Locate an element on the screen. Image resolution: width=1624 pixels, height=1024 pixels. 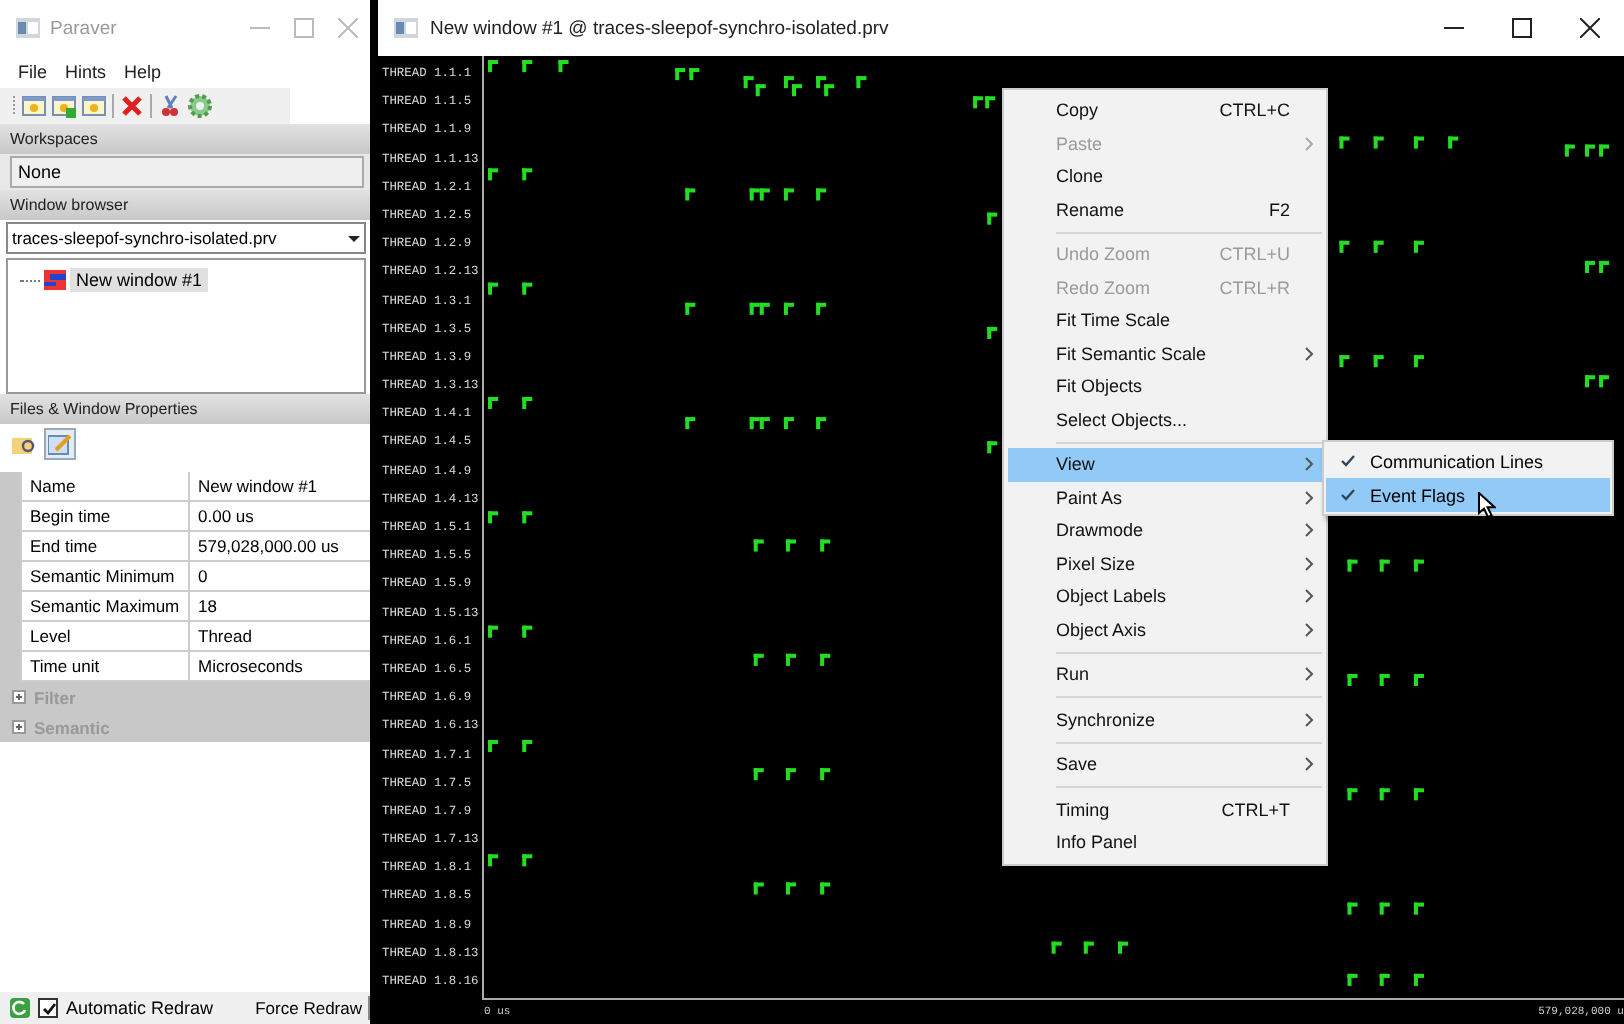
close-icon is located at coordinates (1590, 28).